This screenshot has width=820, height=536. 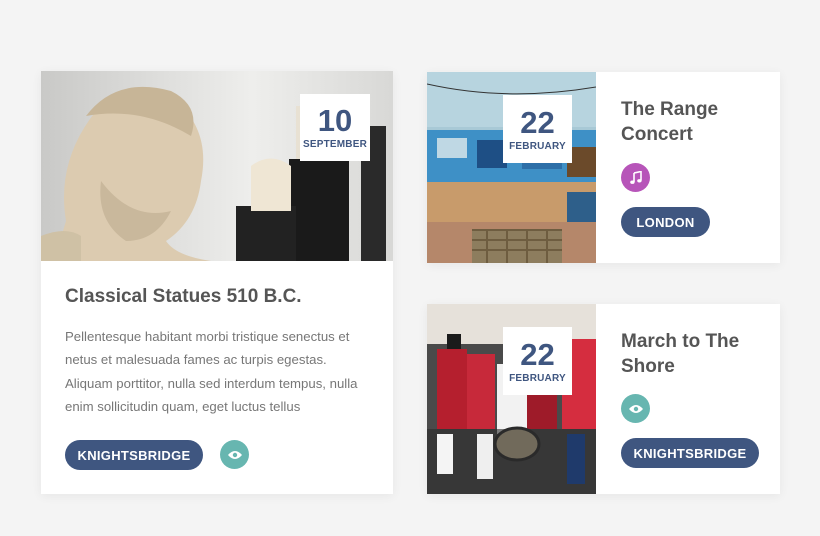 I want to click on music-note-icon, so click(x=635, y=177).